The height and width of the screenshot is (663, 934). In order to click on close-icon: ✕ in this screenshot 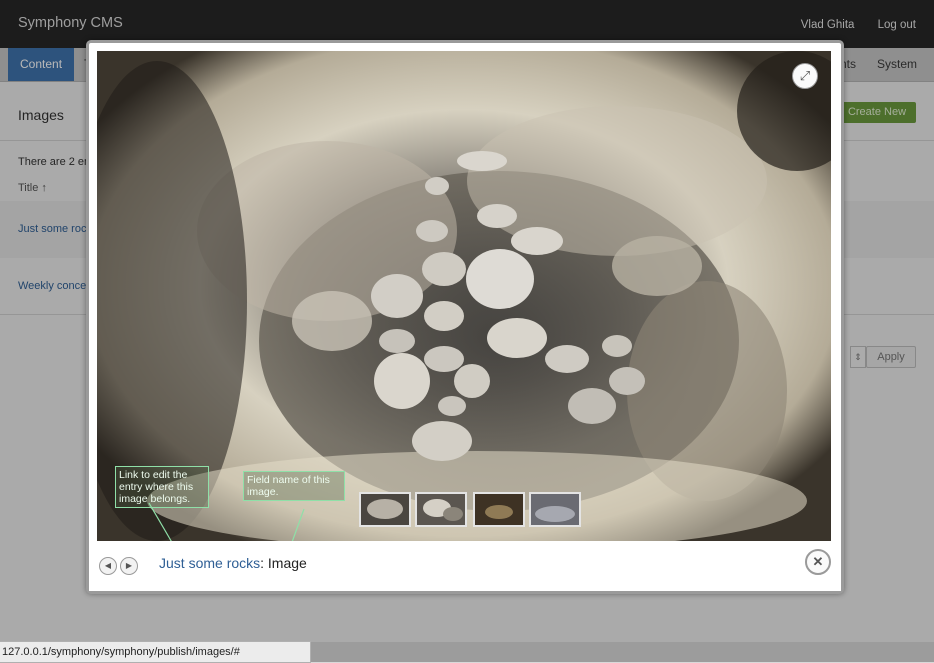, I will do `click(818, 562)`.